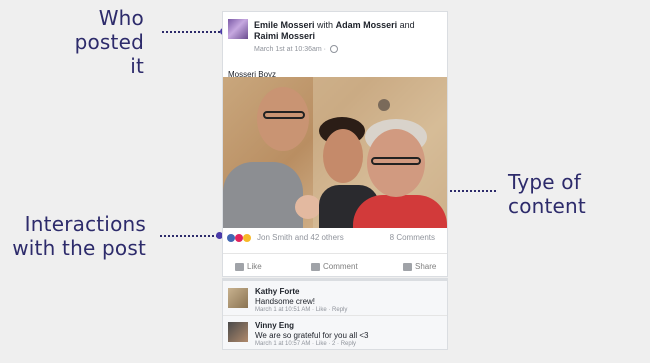  I want to click on comment-bubble-icon, so click(315, 266).